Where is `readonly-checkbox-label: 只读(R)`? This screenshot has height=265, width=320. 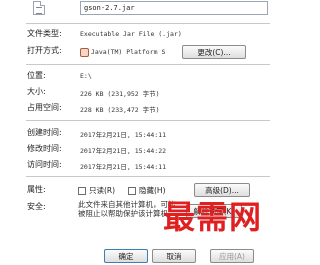 readonly-checkbox-label: 只读(R) is located at coordinates (102, 190).